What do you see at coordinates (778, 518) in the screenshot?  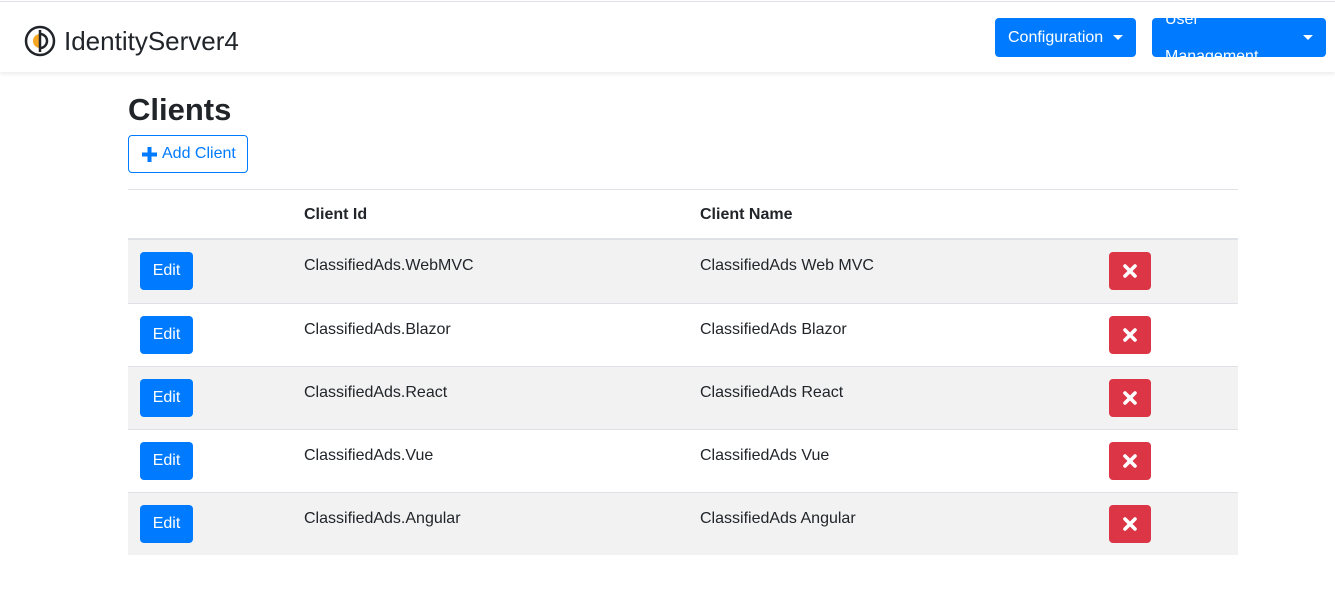 I see `client-name-cell: ClassifiedAds Angular` at bounding box center [778, 518].